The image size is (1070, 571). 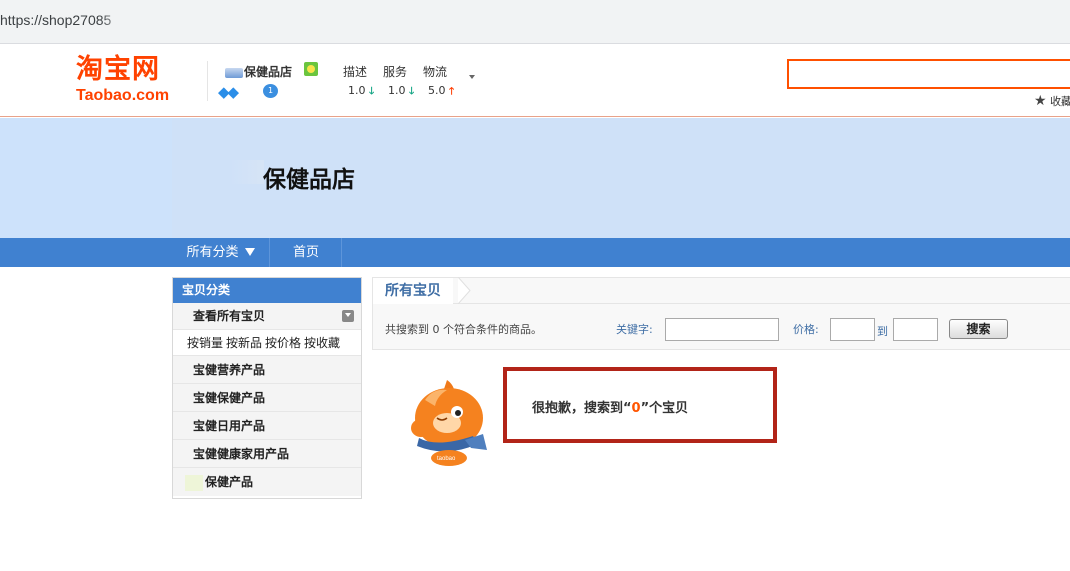 I want to click on rating-label: 服务, so click(x=395, y=72).